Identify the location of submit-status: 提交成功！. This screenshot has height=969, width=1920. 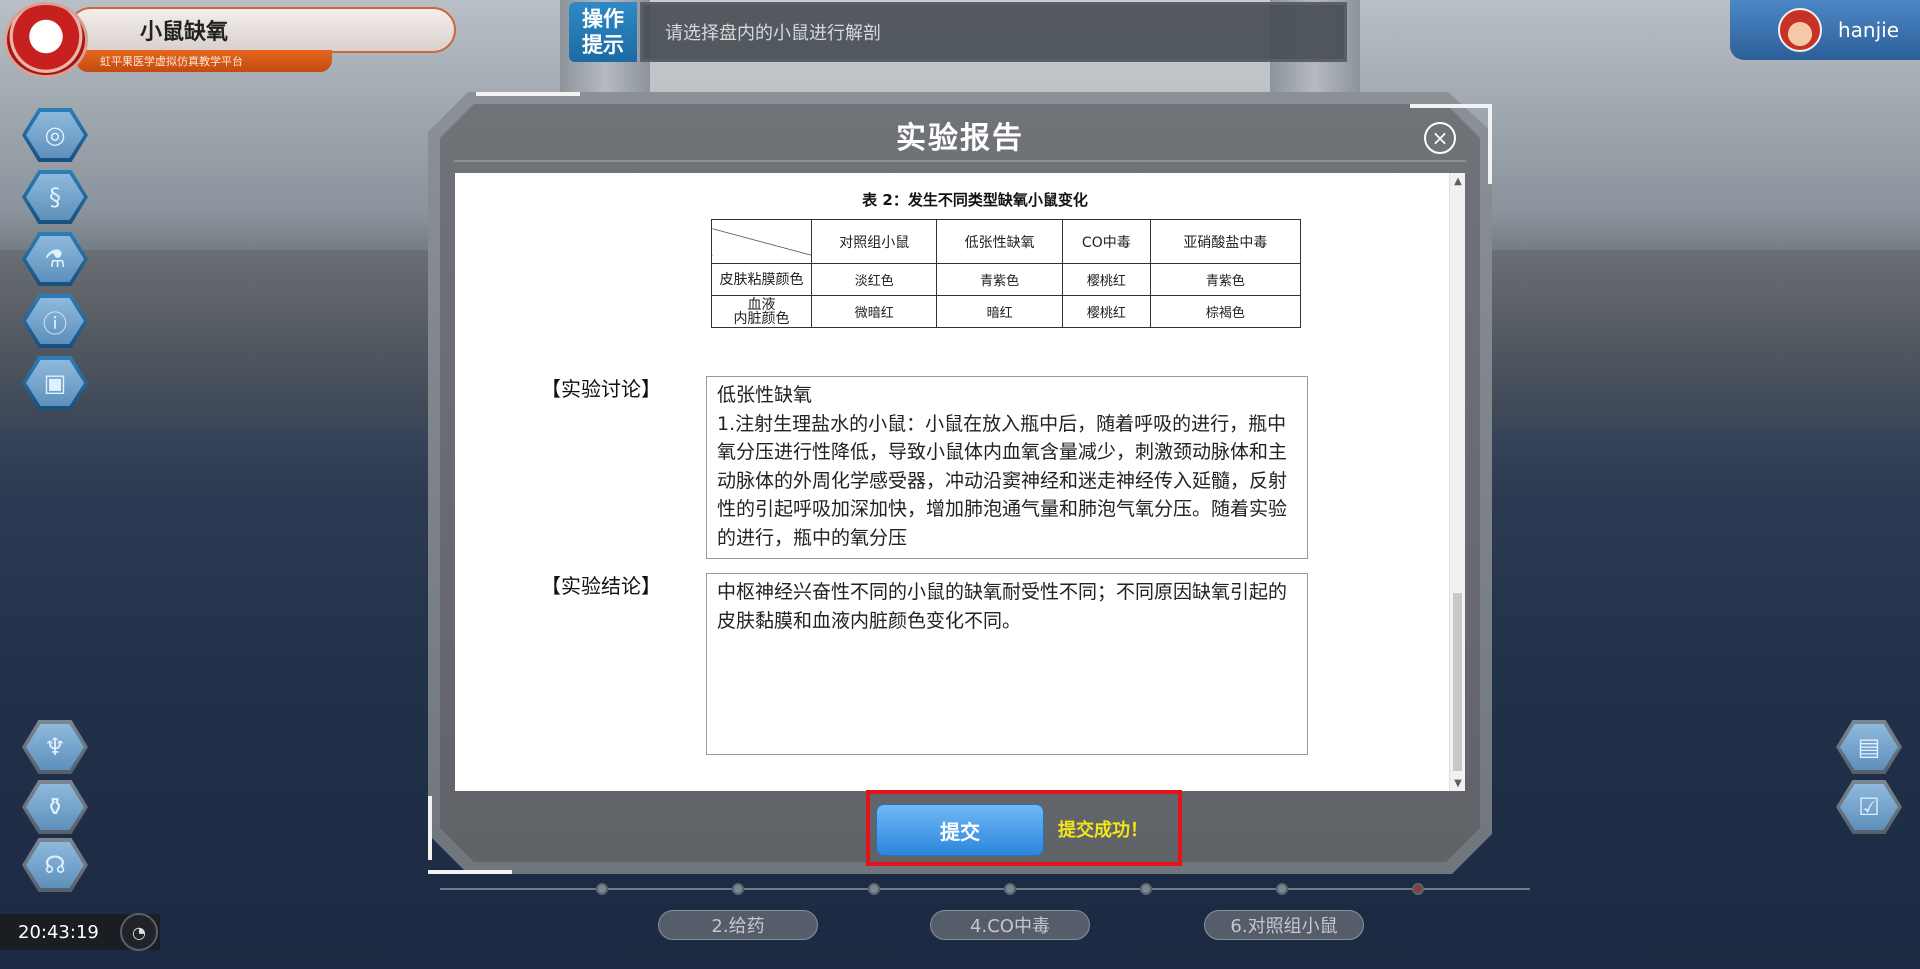
(1103, 830).